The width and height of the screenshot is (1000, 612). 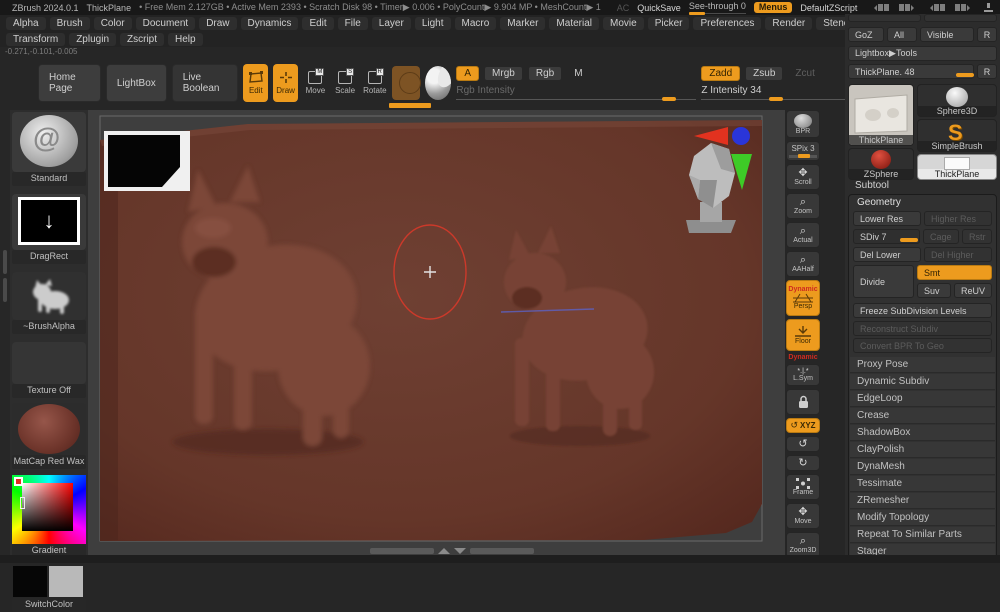 I want to click on rgb-button: Rgb, so click(x=545, y=73).